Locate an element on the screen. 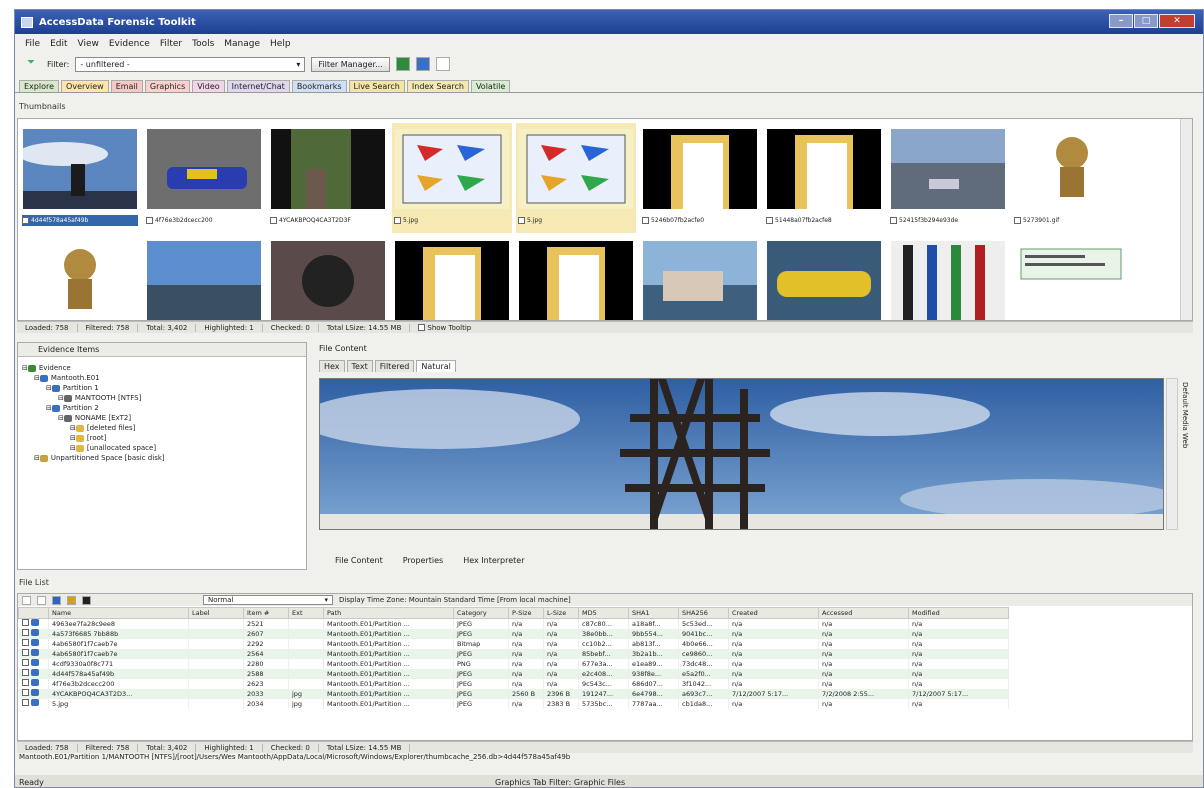 The width and height of the screenshot is (1204, 788). column-header-md5: MD5 is located at coordinates (603, 613).